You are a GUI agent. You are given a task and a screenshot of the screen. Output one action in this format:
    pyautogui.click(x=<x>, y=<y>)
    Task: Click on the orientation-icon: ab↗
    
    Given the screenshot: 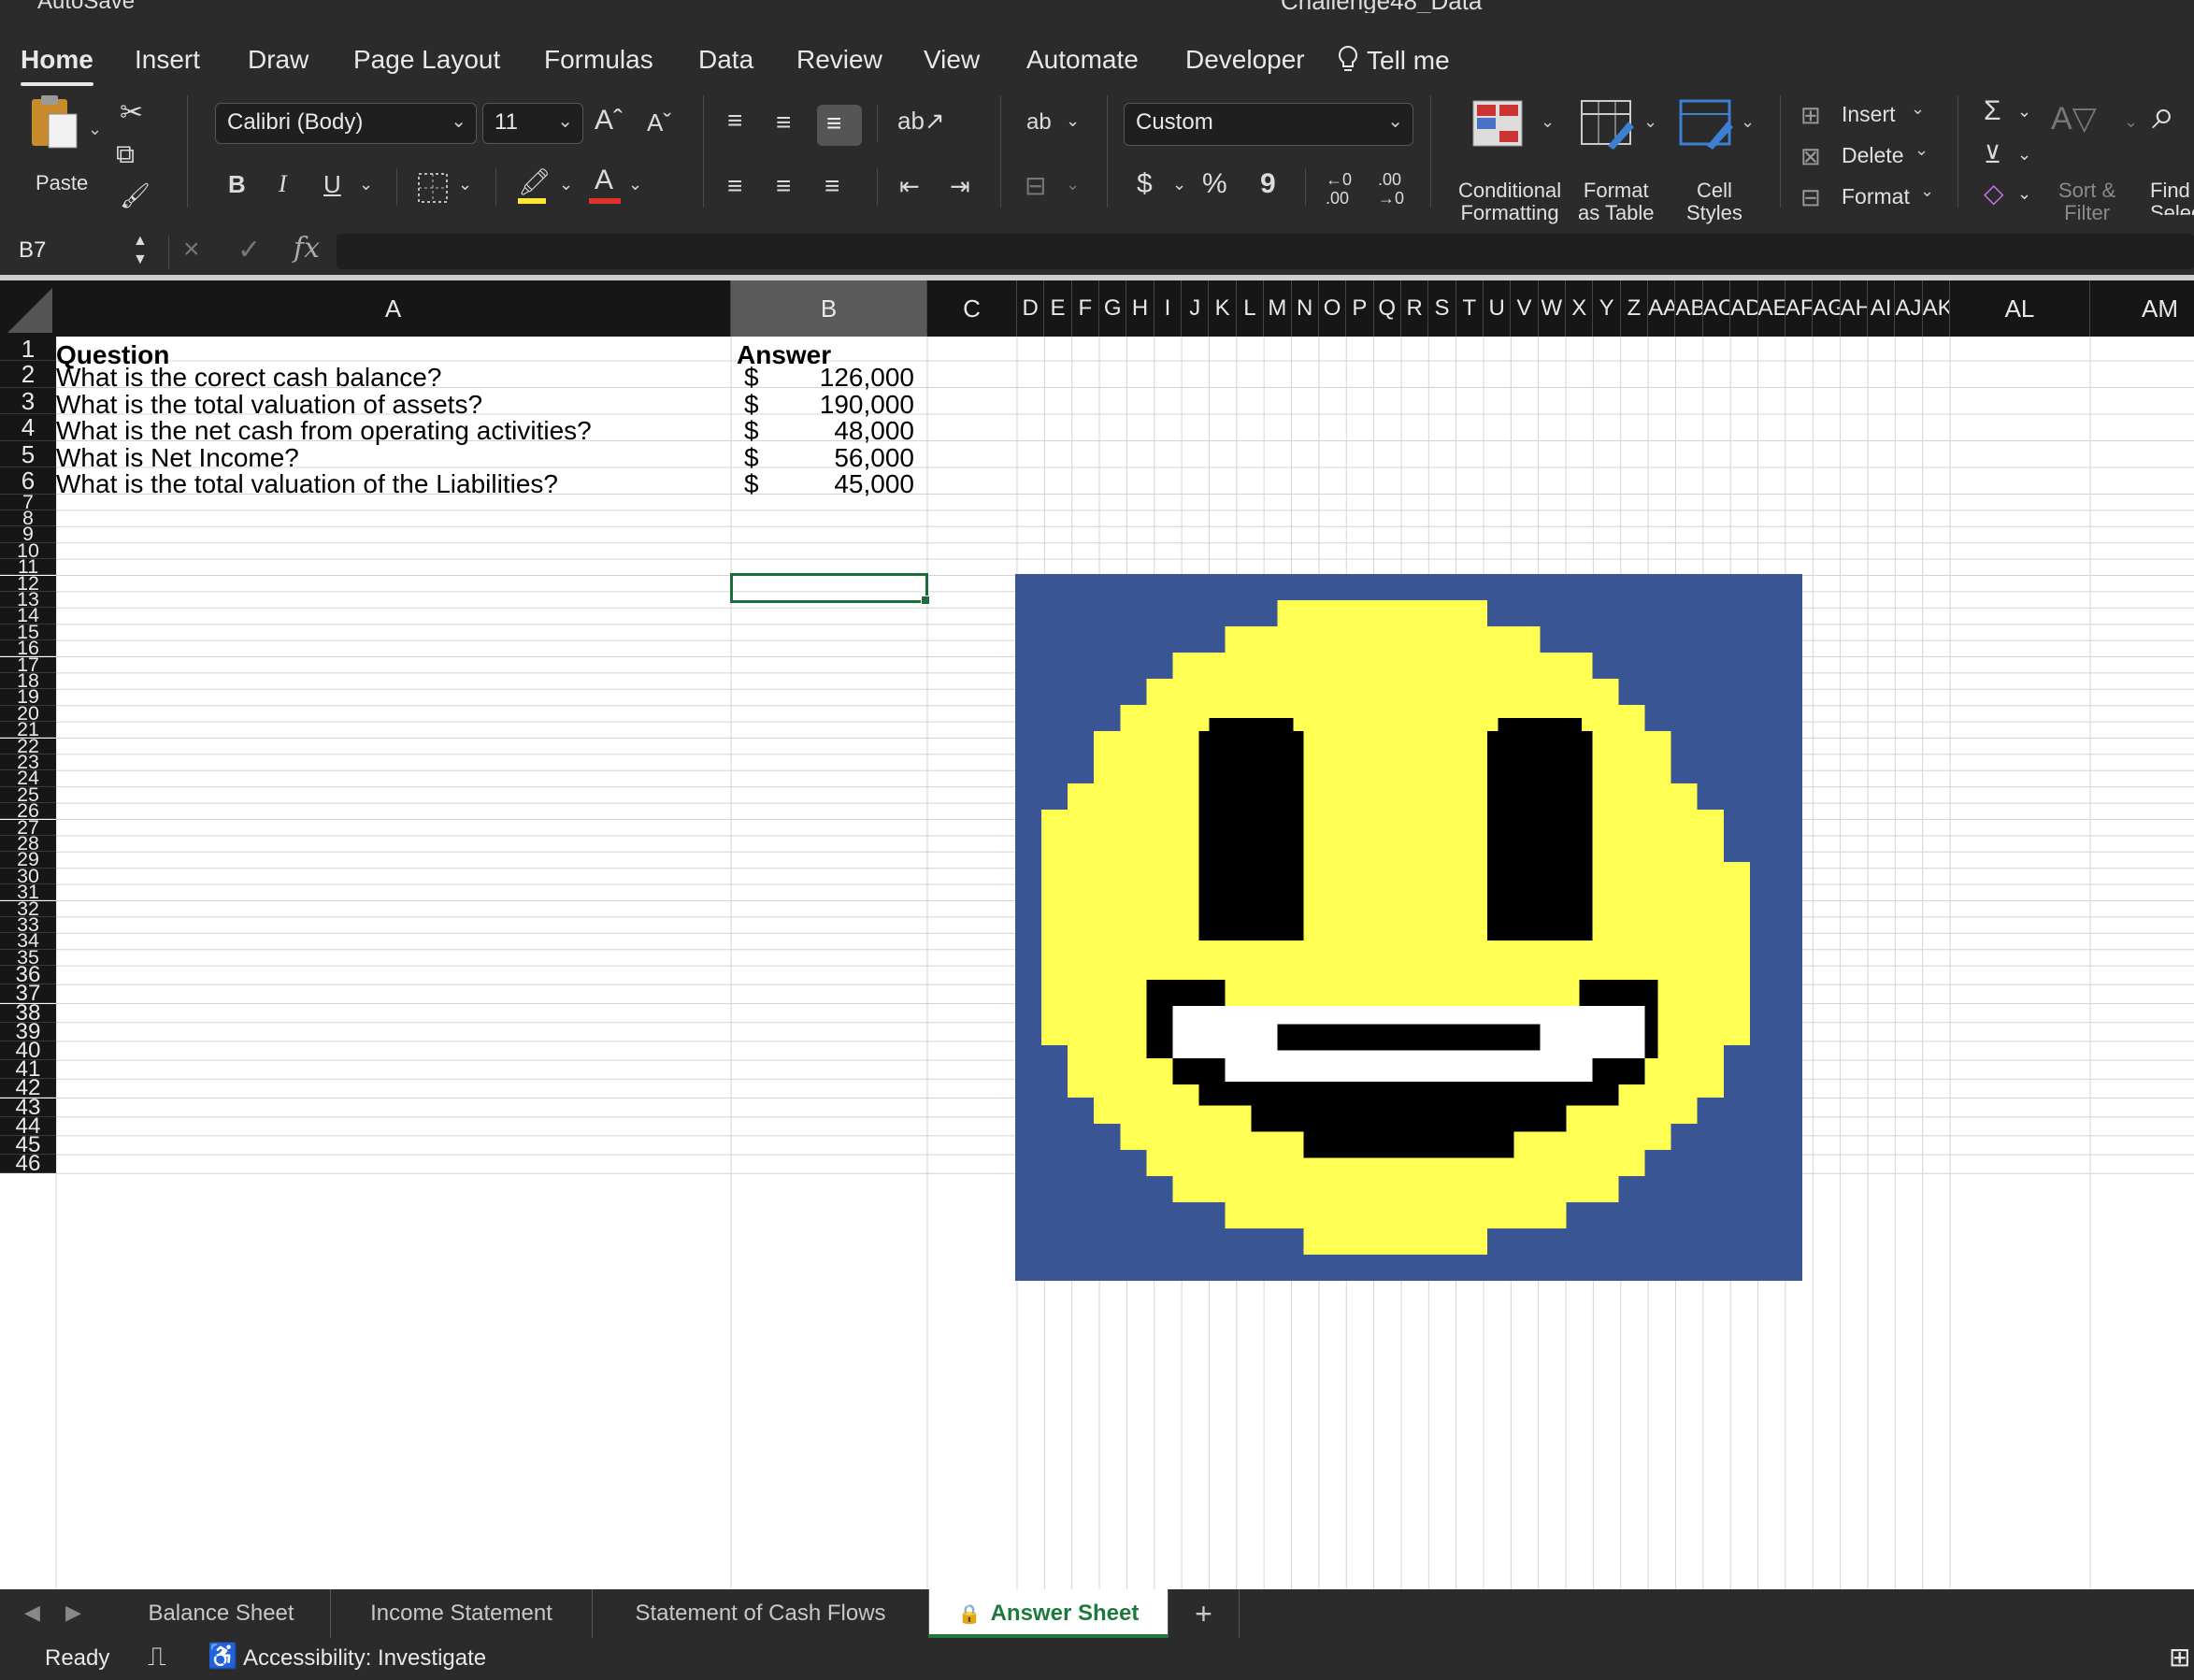 What is the action you would take?
    pyautogui.click(x=921, y=121)
    